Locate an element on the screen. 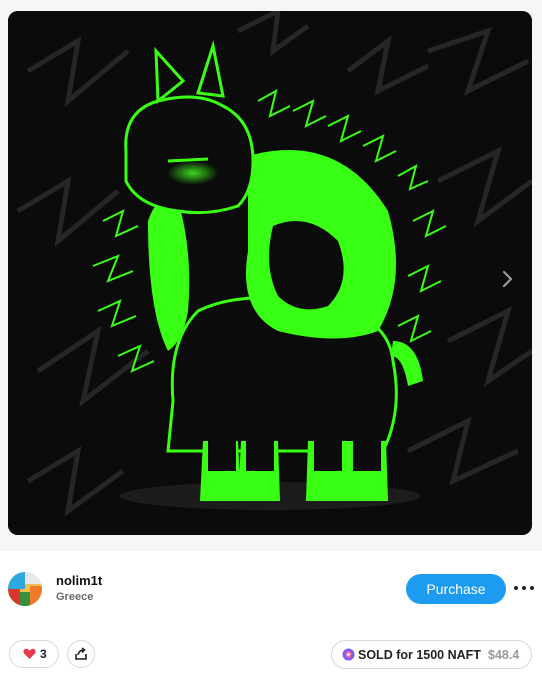 Image resolution: width=542 pixels, height=679 pixels. post-actions-bar: 3 SOLD for 1500 NAFT $48.4 is located at coordinates (271, 653).